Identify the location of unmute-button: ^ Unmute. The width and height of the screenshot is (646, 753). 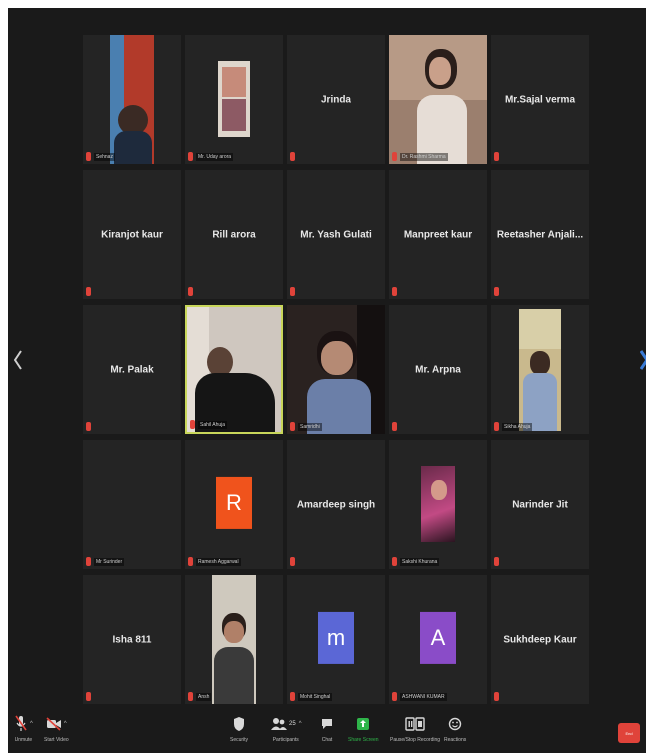
(23, 728).